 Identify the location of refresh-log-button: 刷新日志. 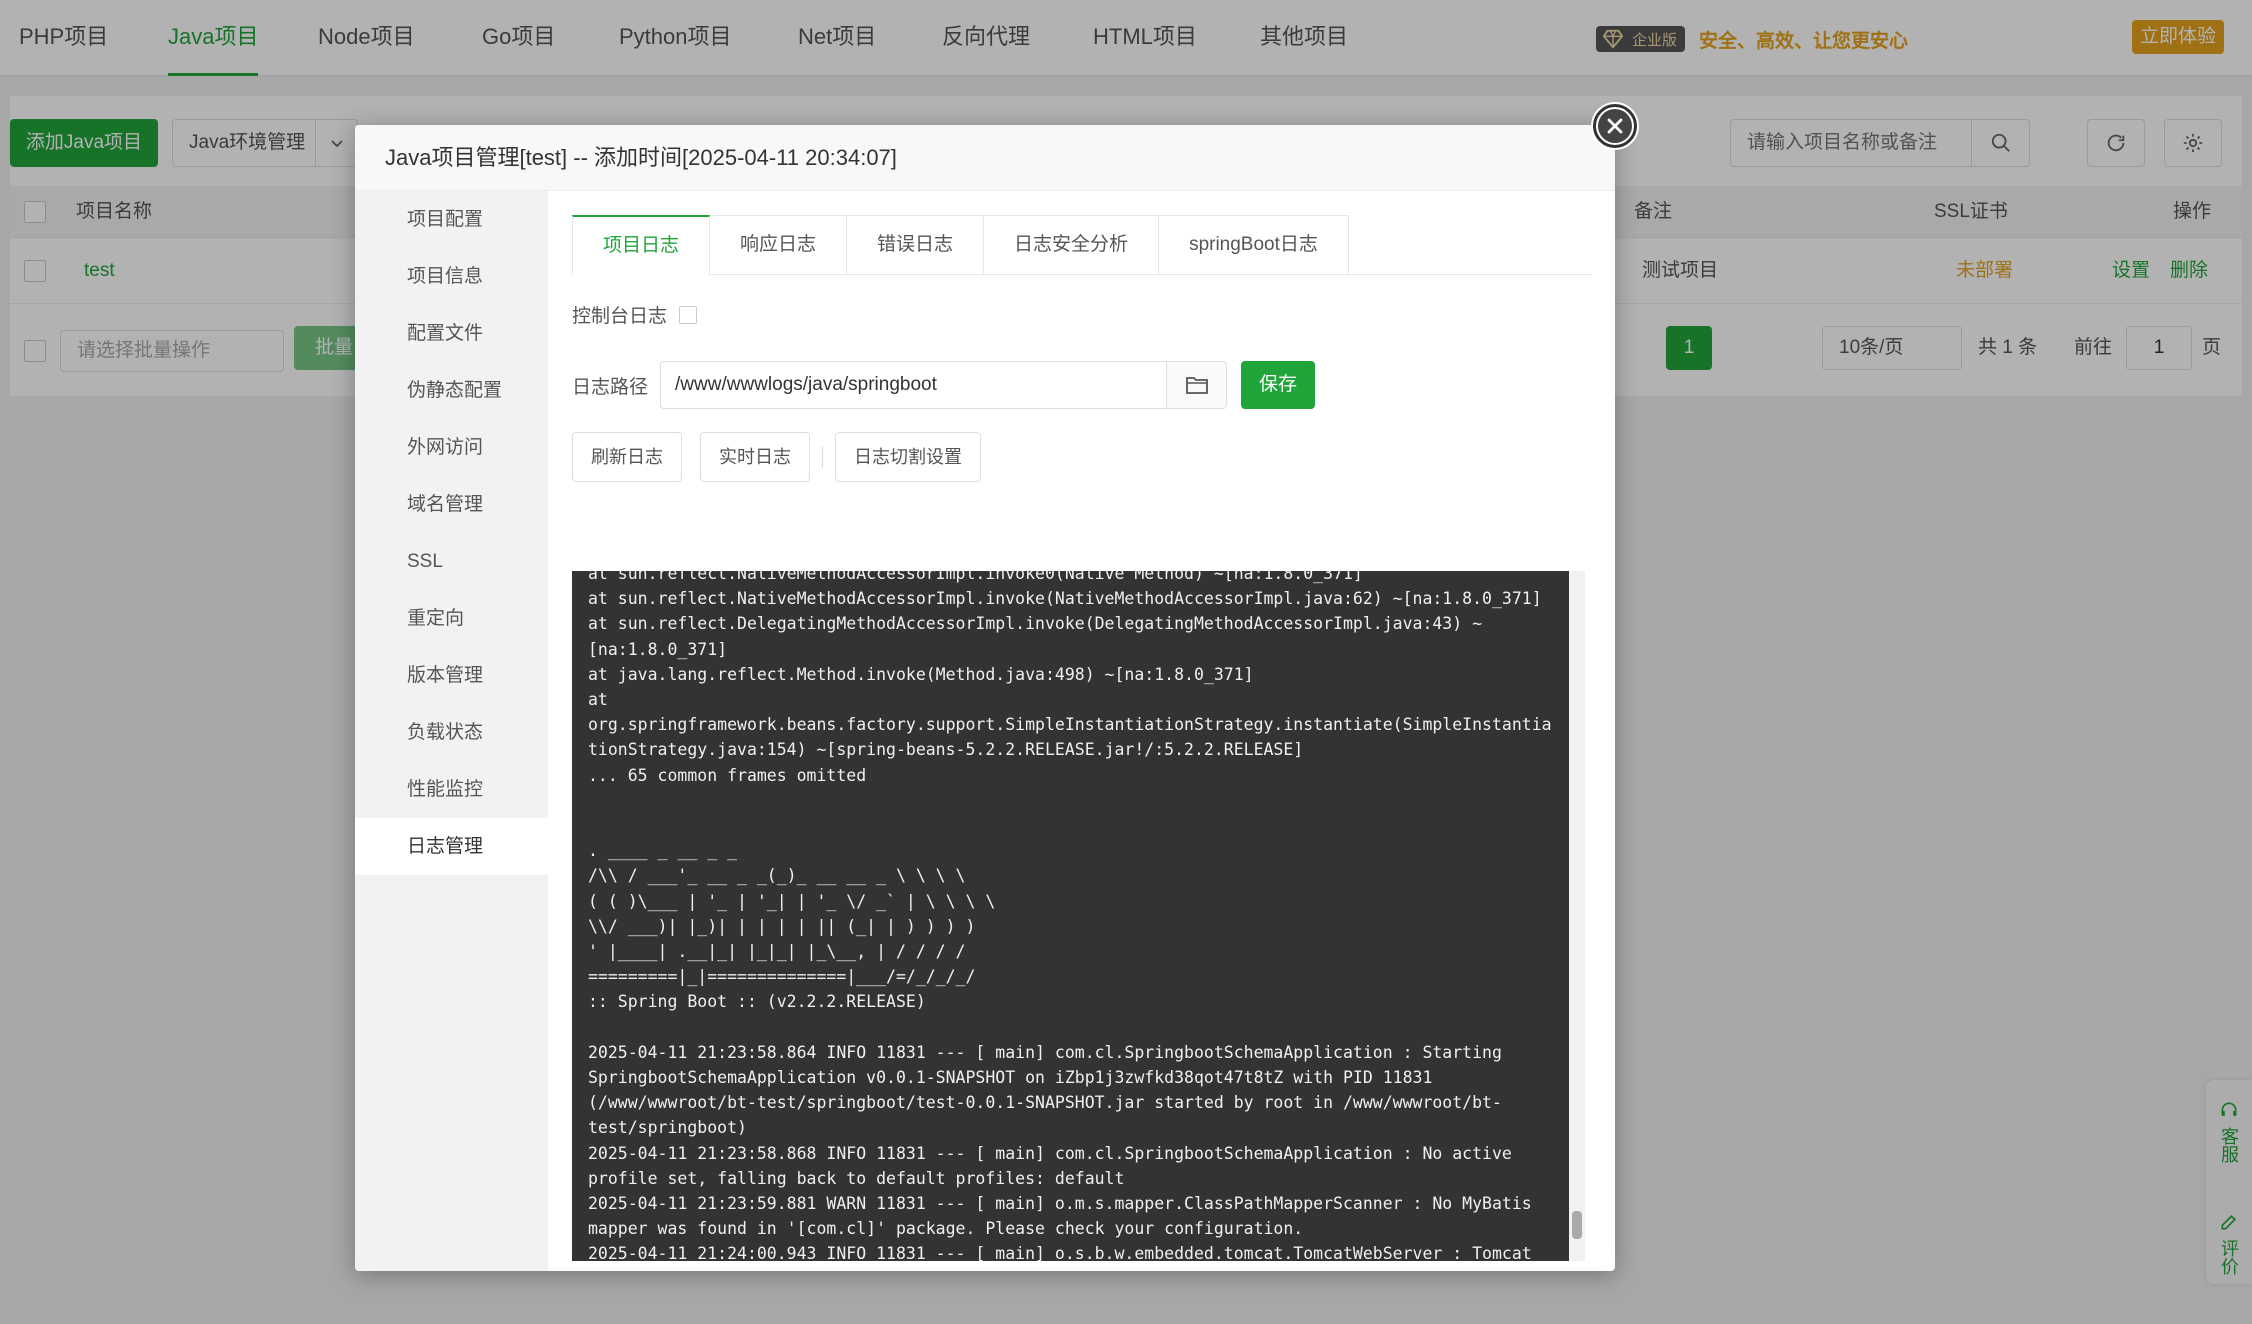
(627, 457).